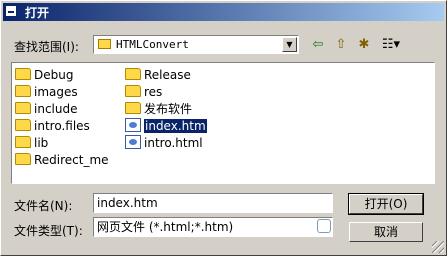  I want to click on chevron-down-icon: ▼, so click(289, 44).